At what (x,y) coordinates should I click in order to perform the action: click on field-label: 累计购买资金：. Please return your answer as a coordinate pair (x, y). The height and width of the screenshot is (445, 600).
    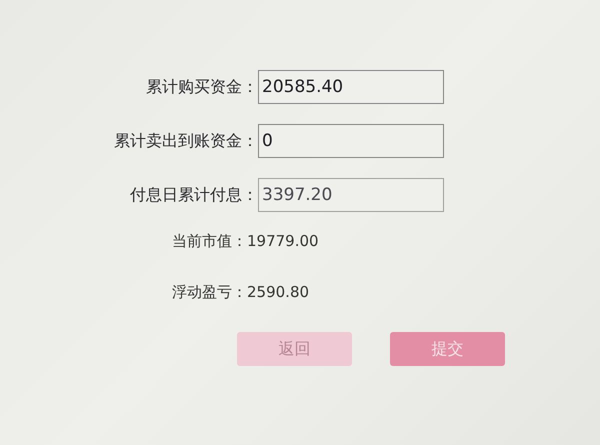
    Looking at the image, I should click on (202, 87).